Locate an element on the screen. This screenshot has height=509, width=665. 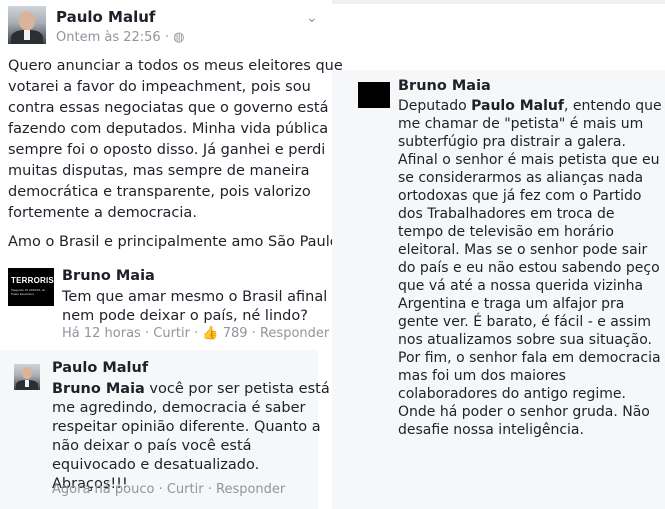
comment-line: do país e eu não estou sabendo peço is located at coordinates (529, 268).